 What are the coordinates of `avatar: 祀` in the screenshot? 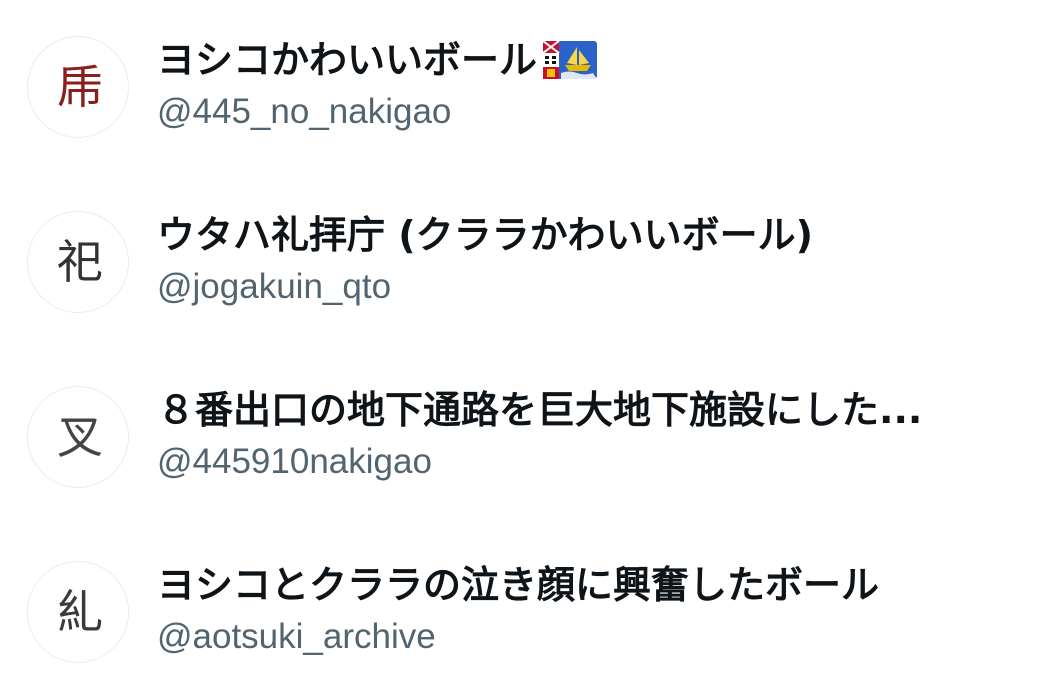 It's located at (78, 262).